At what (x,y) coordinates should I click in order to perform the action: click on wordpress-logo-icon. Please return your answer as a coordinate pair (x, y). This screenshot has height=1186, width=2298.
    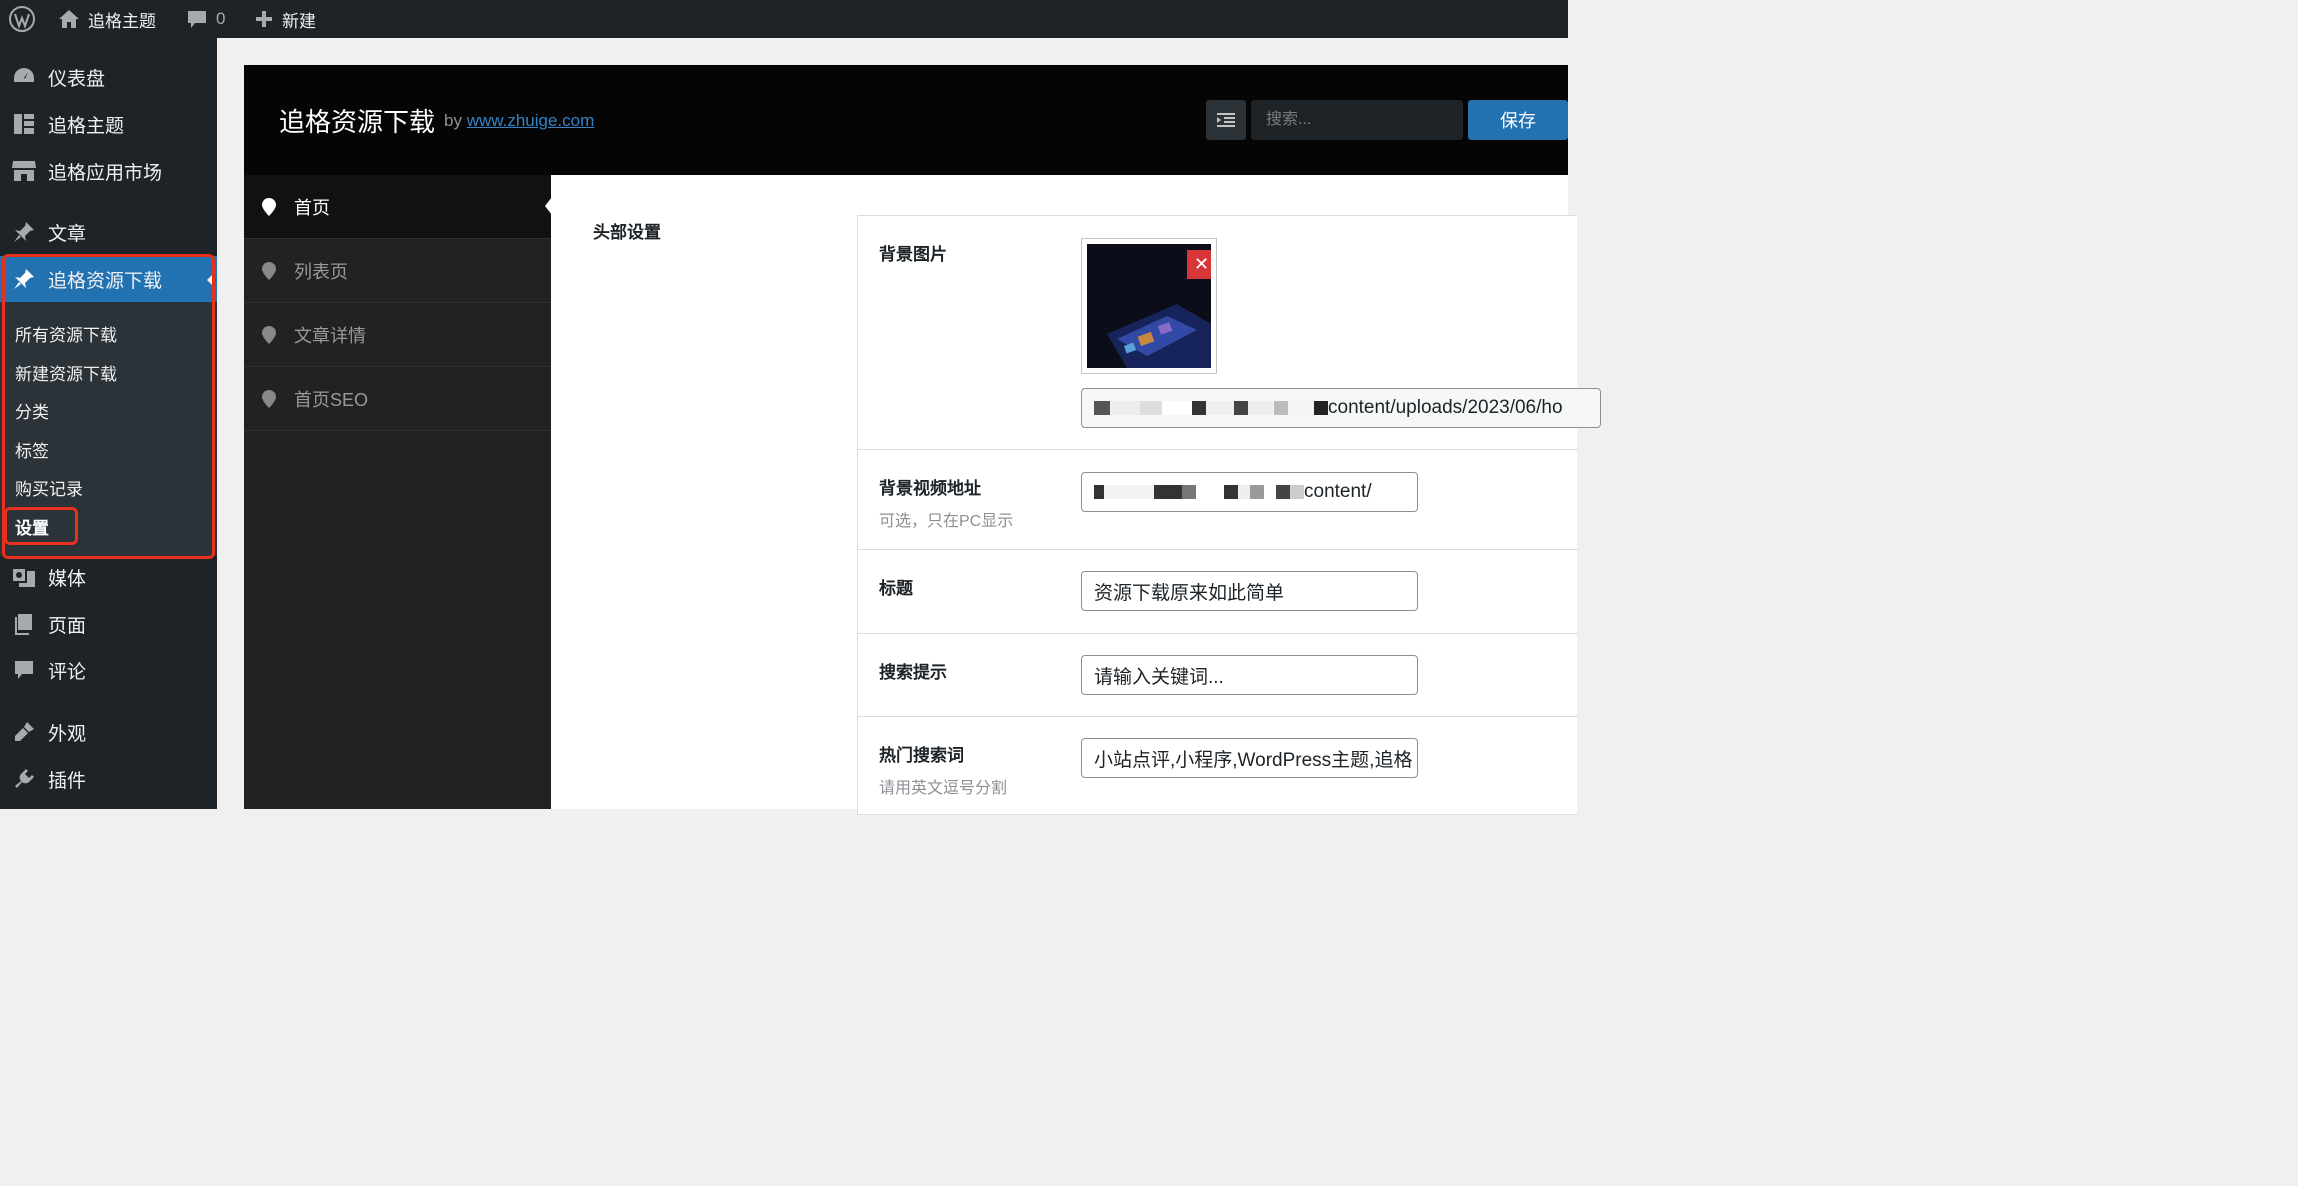
    Looking at the image, I should click on (22, 19).